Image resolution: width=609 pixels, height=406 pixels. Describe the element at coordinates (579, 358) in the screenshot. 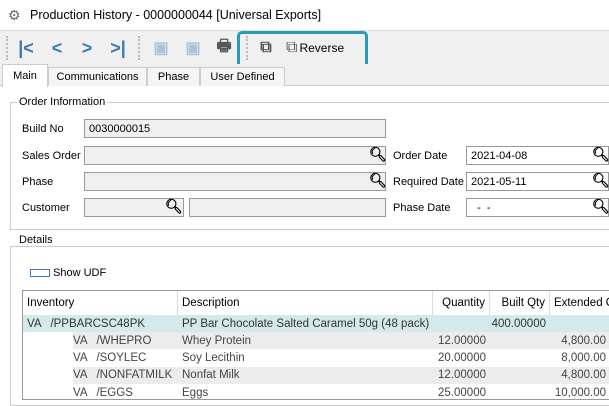

I see `cell-extended: 8,000.00` at that location.